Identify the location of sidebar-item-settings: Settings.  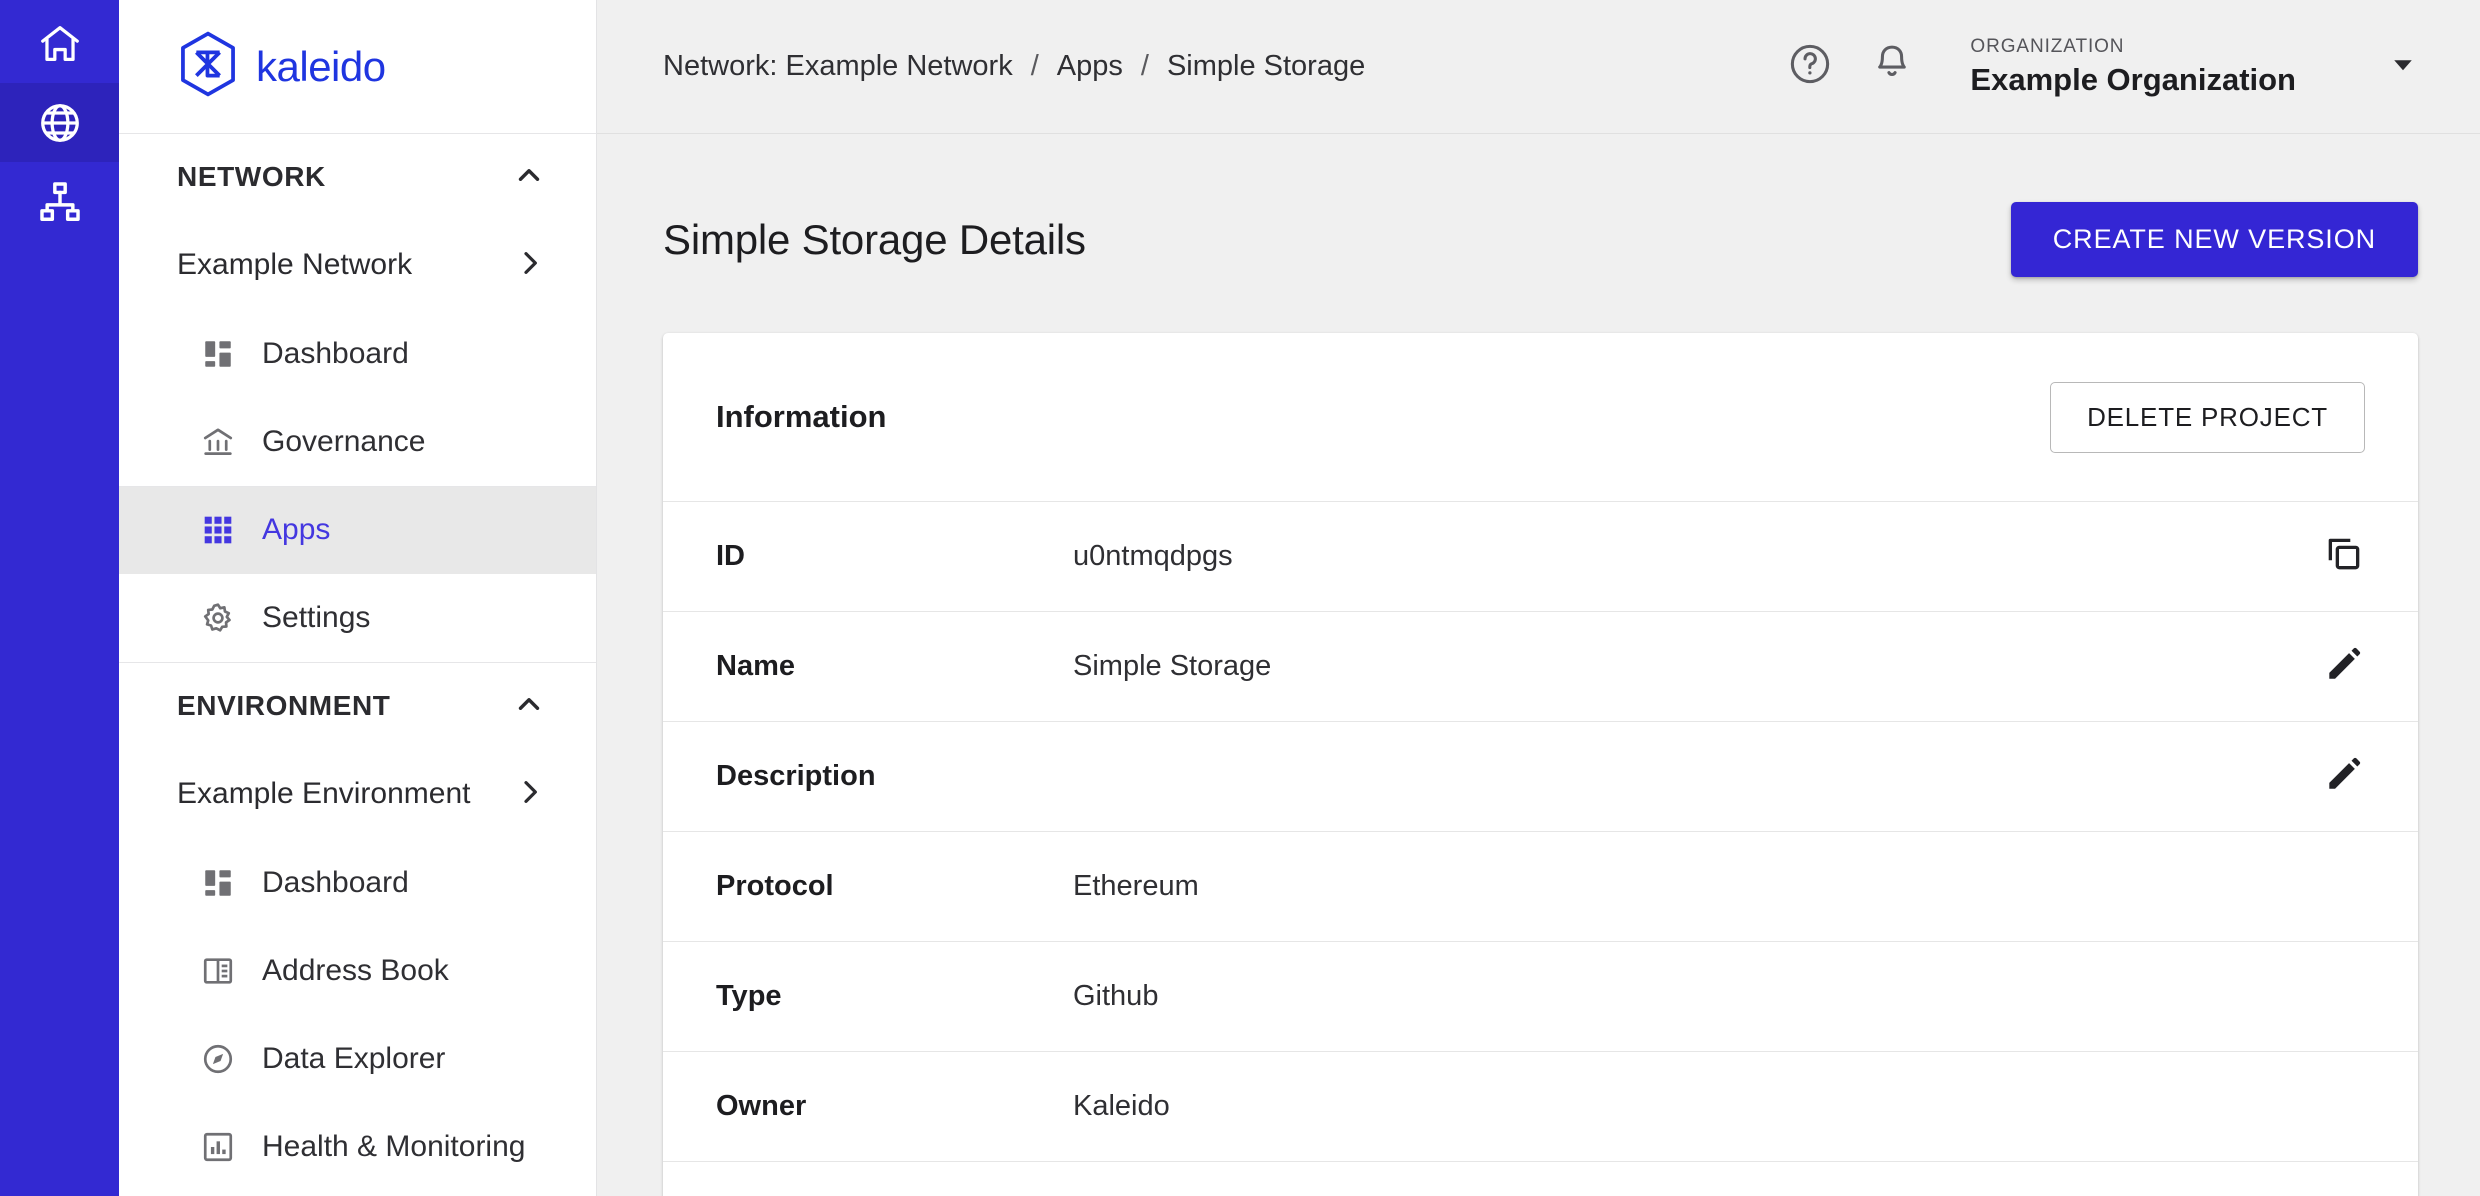
(357, 618).